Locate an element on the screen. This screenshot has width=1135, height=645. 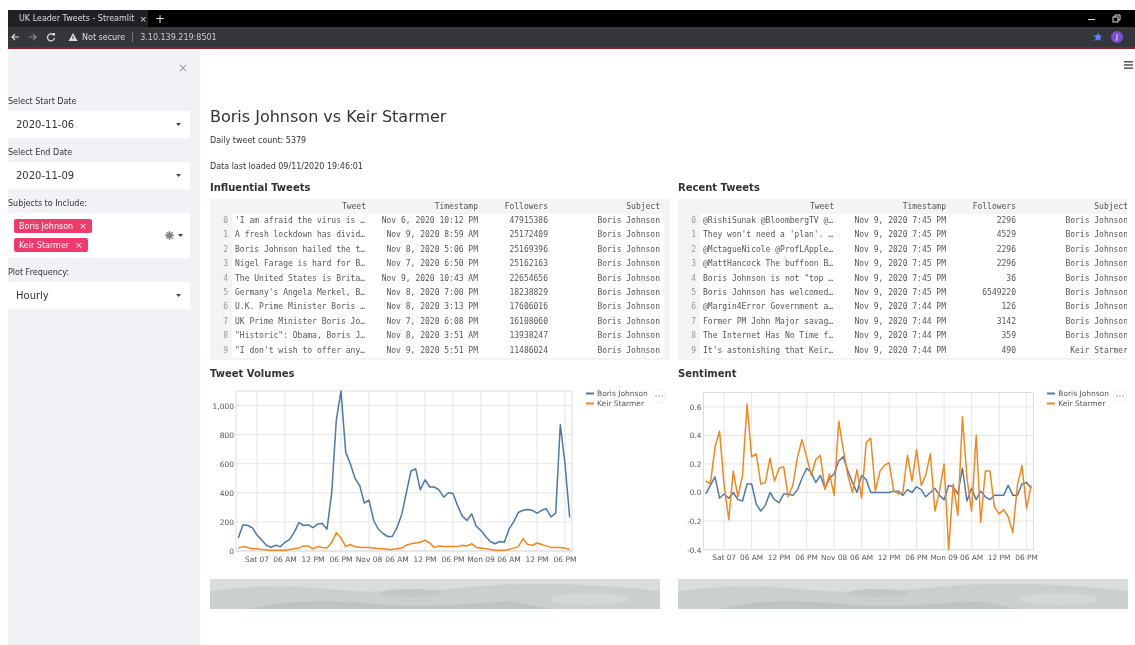
subject-tag: Keir Starmer × is located at coordinates (51, 245).